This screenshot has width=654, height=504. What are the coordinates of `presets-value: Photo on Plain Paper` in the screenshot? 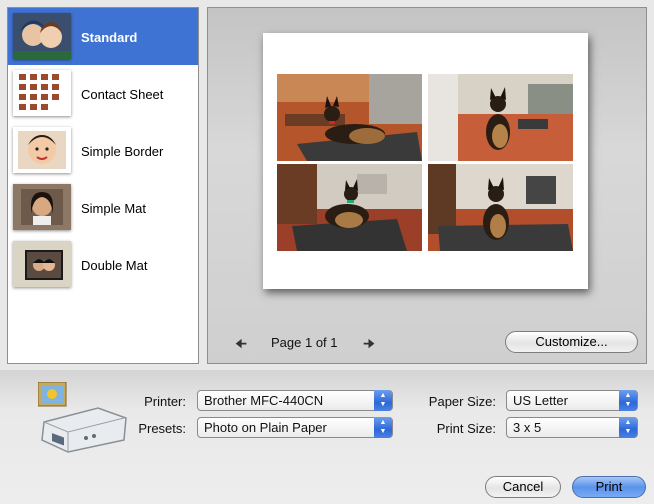 It's located at (265, 427).